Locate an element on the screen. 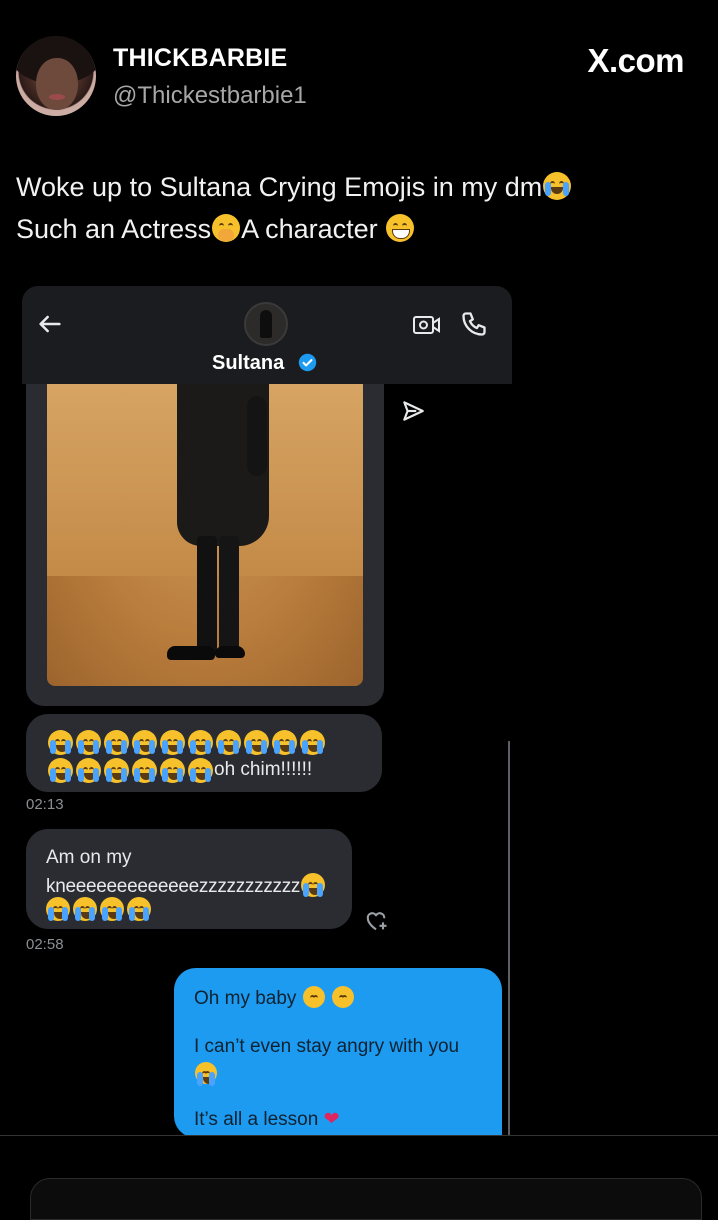 Image resolution: width=718 pixels, height=1220 pixels. message-text-line: It’s all a lesson is located at coordinates (256, 1119).